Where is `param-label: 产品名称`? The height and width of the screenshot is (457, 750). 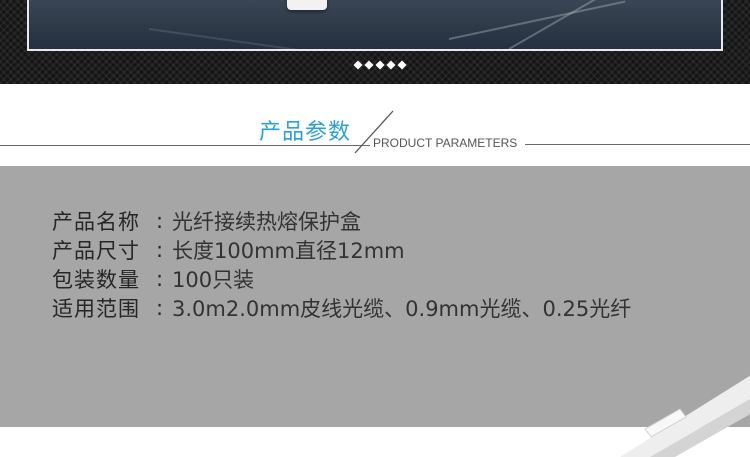
param-label: 产品名称 is located at coordinates (96, 221).